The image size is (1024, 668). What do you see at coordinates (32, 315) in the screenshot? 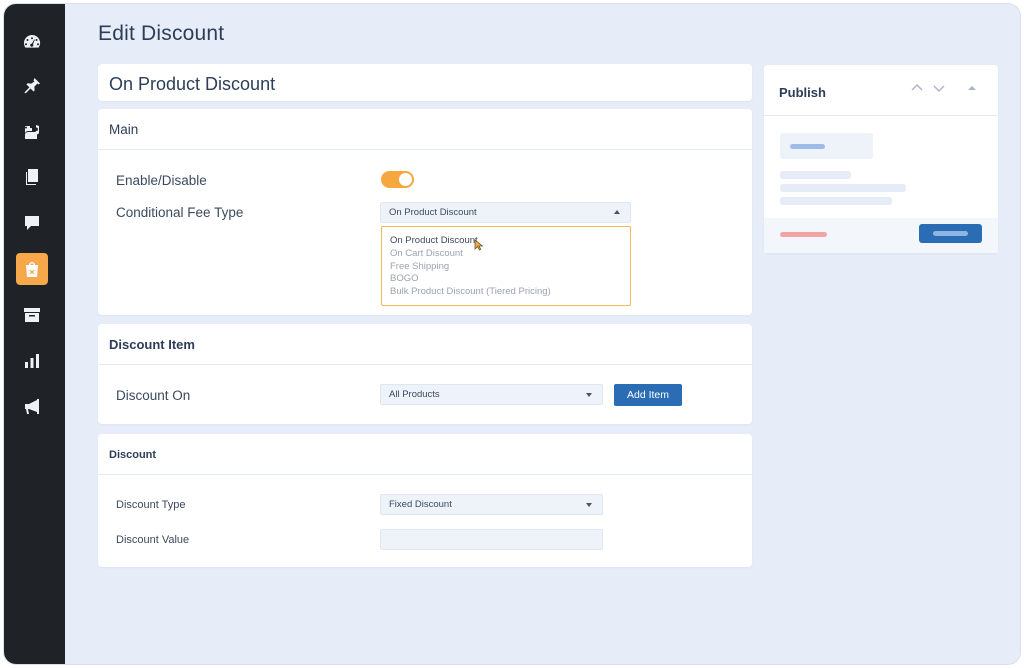
I see `archive-icon` at bounding box center [32, 315].